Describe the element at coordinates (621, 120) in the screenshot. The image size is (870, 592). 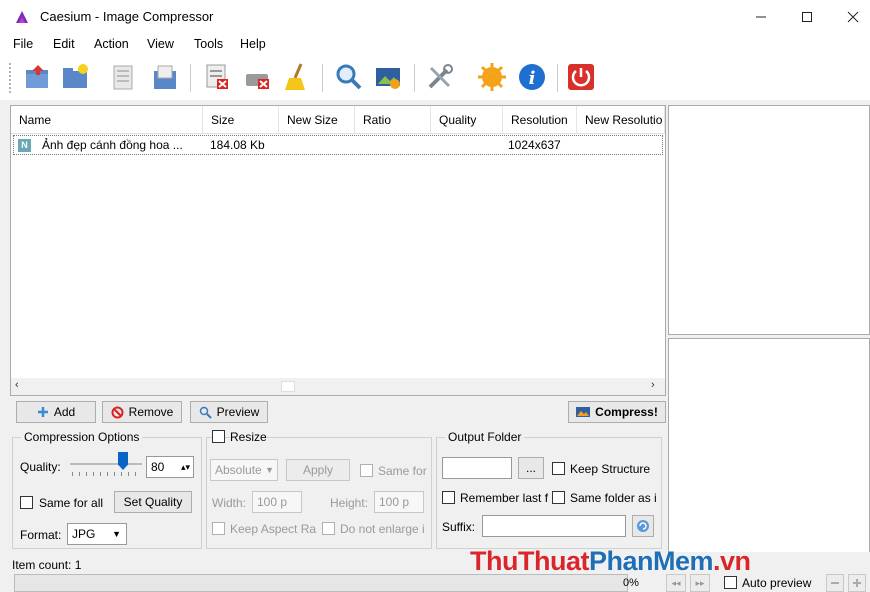
I see `column-new-resolution: New Resolutio` at that location.